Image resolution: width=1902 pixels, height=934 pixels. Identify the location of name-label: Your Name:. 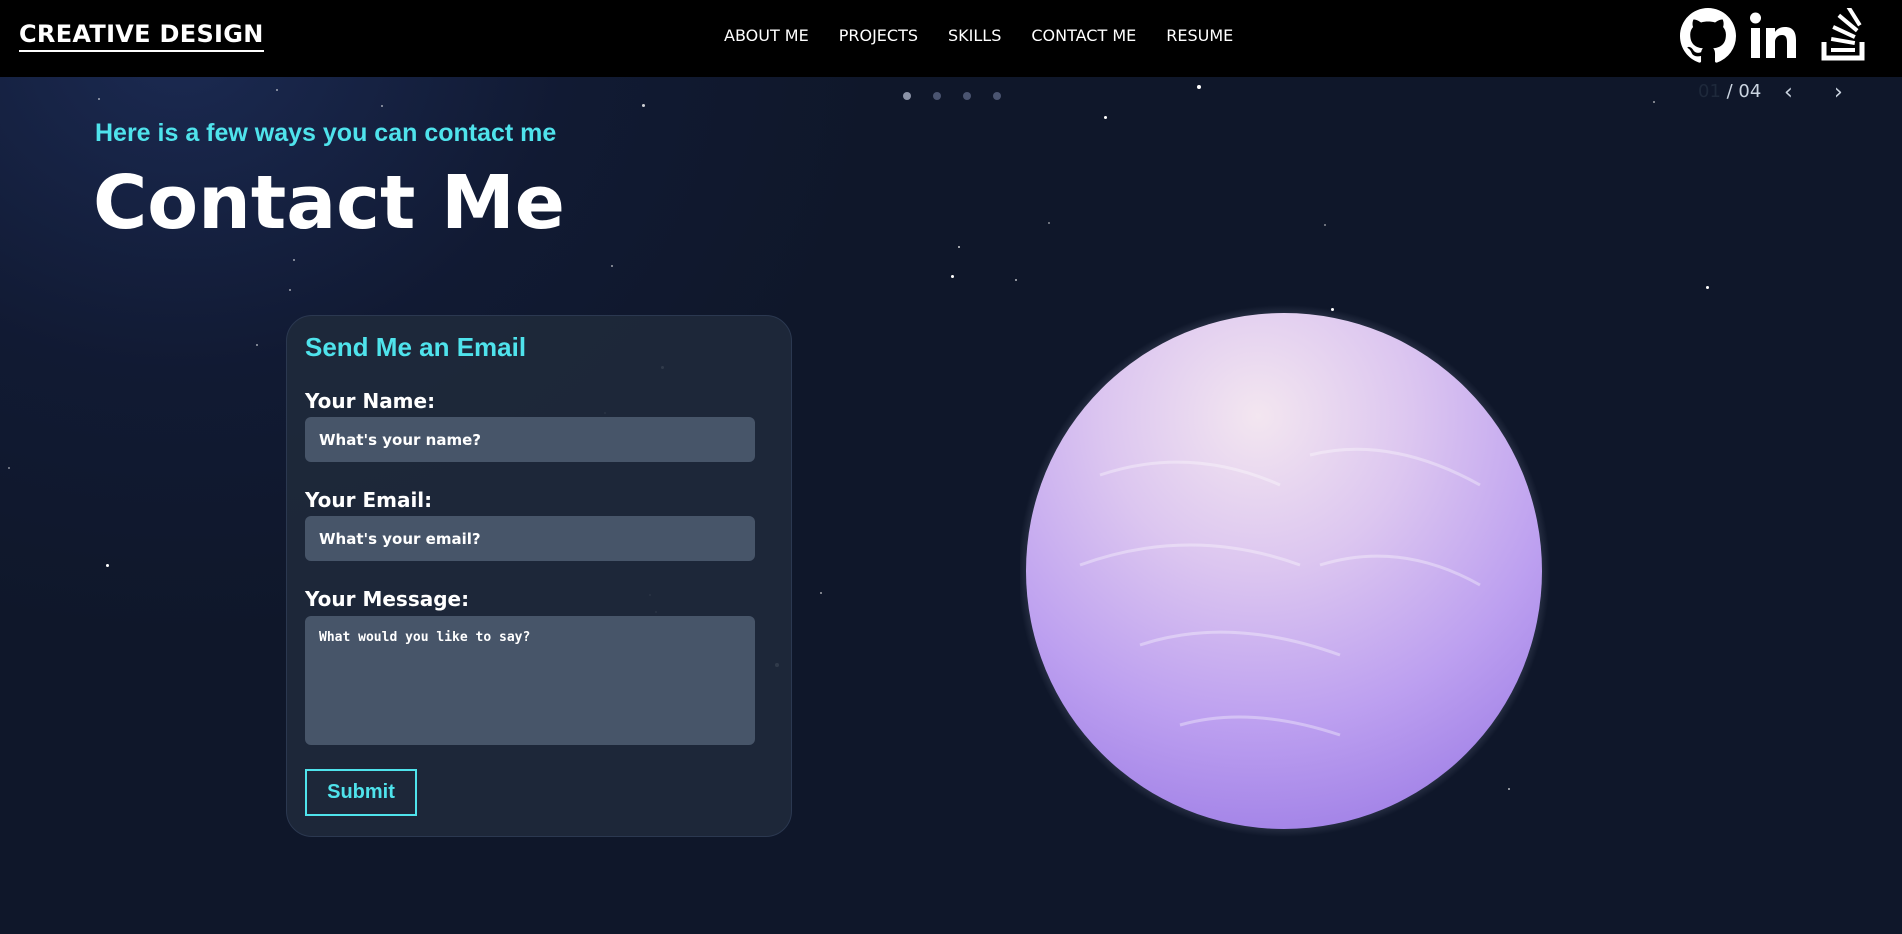
(370, 401).